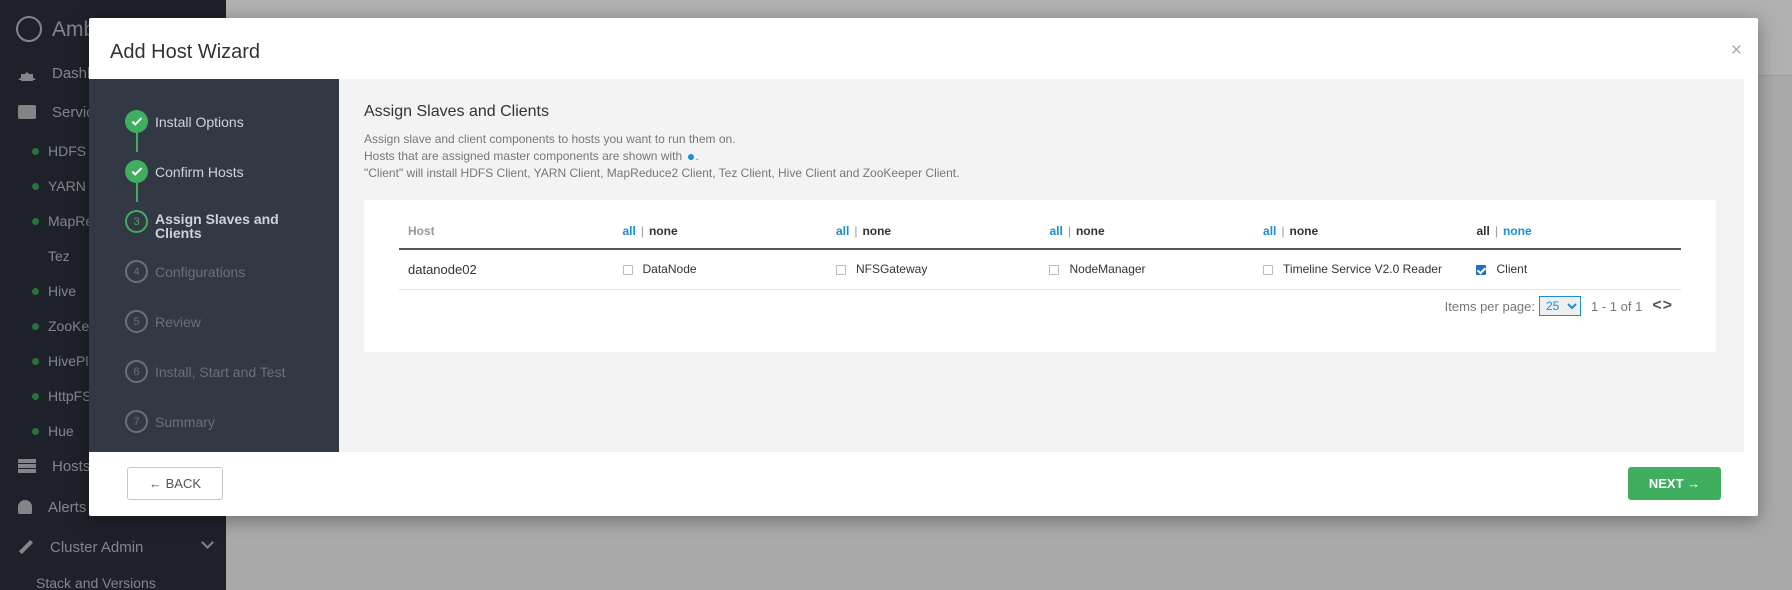  Describe the element at coordinates (185, 422) in the screenshot. I see `step-label: Summary` at that location.